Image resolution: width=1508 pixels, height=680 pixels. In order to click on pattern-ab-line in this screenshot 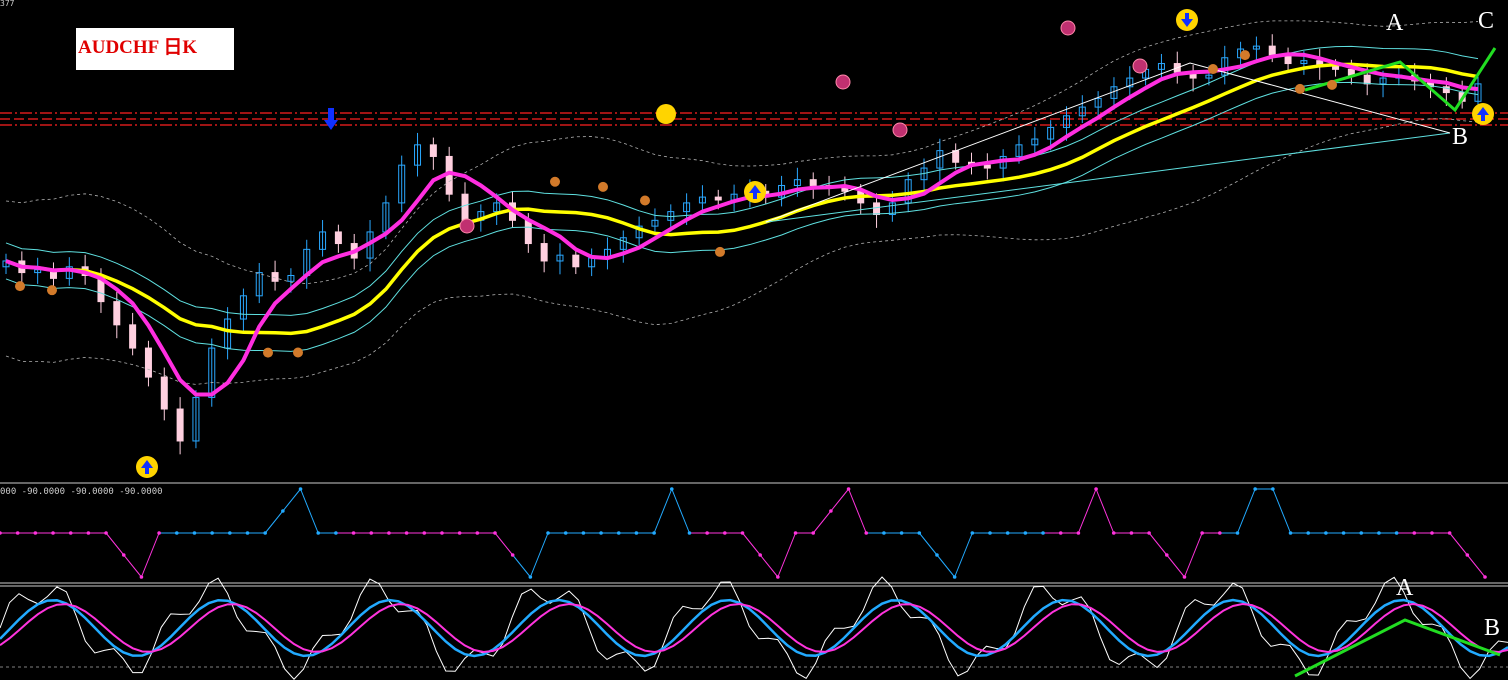, I will do `click(1397, 648)`.